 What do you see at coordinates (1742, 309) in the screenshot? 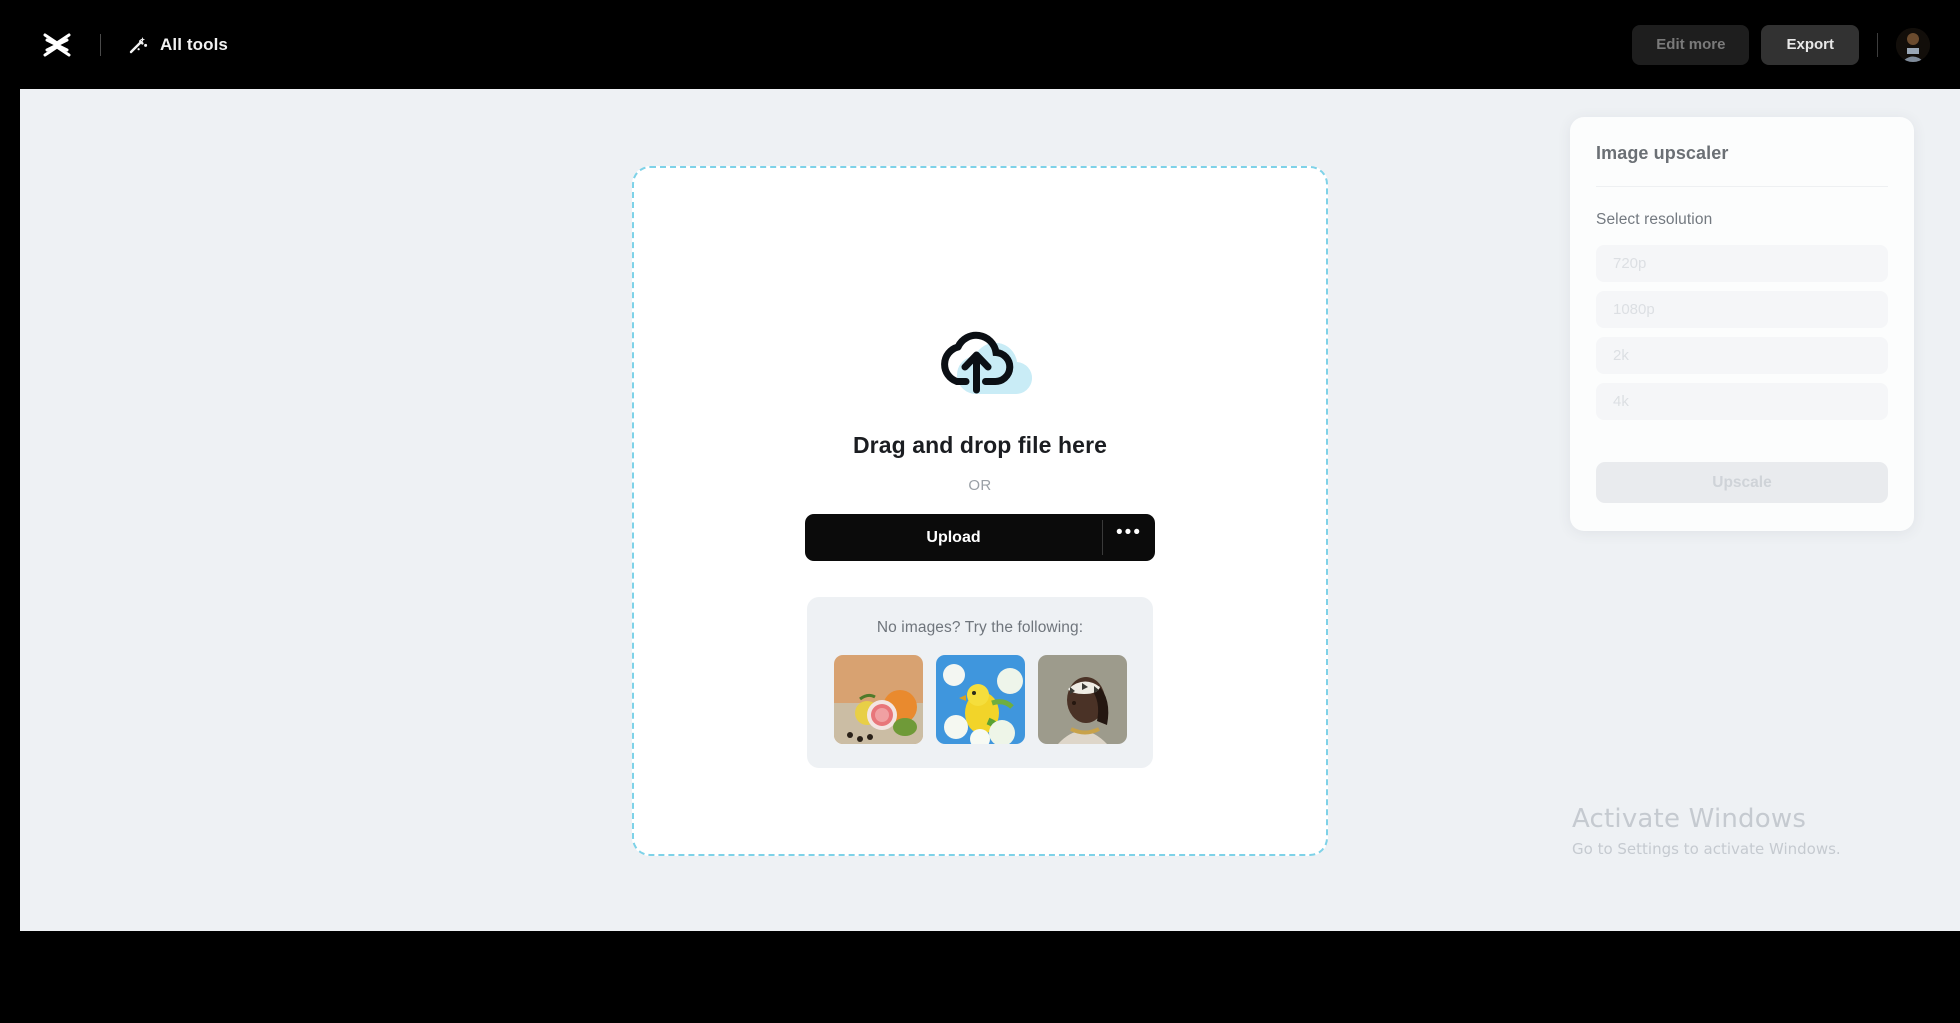
I see `resolution-option-1080p: 1080p` at bounding box center [1742, 309].